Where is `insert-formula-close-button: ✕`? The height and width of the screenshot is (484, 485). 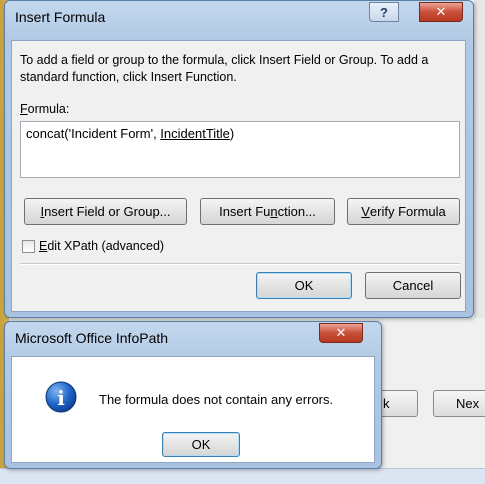 insert-formula-close-button: ✕ is located at coordinates (441, 12).